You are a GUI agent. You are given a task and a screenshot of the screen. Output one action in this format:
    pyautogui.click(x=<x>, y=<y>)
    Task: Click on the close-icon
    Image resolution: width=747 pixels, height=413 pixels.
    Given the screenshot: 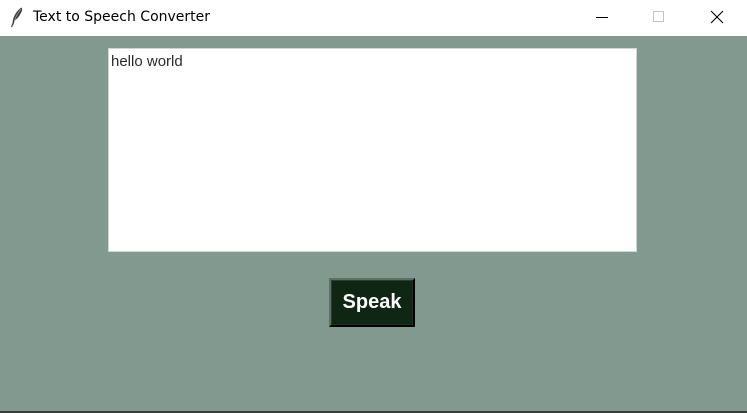 What is the action you would take?
    pyautogui.click(x=717, y=17)
    